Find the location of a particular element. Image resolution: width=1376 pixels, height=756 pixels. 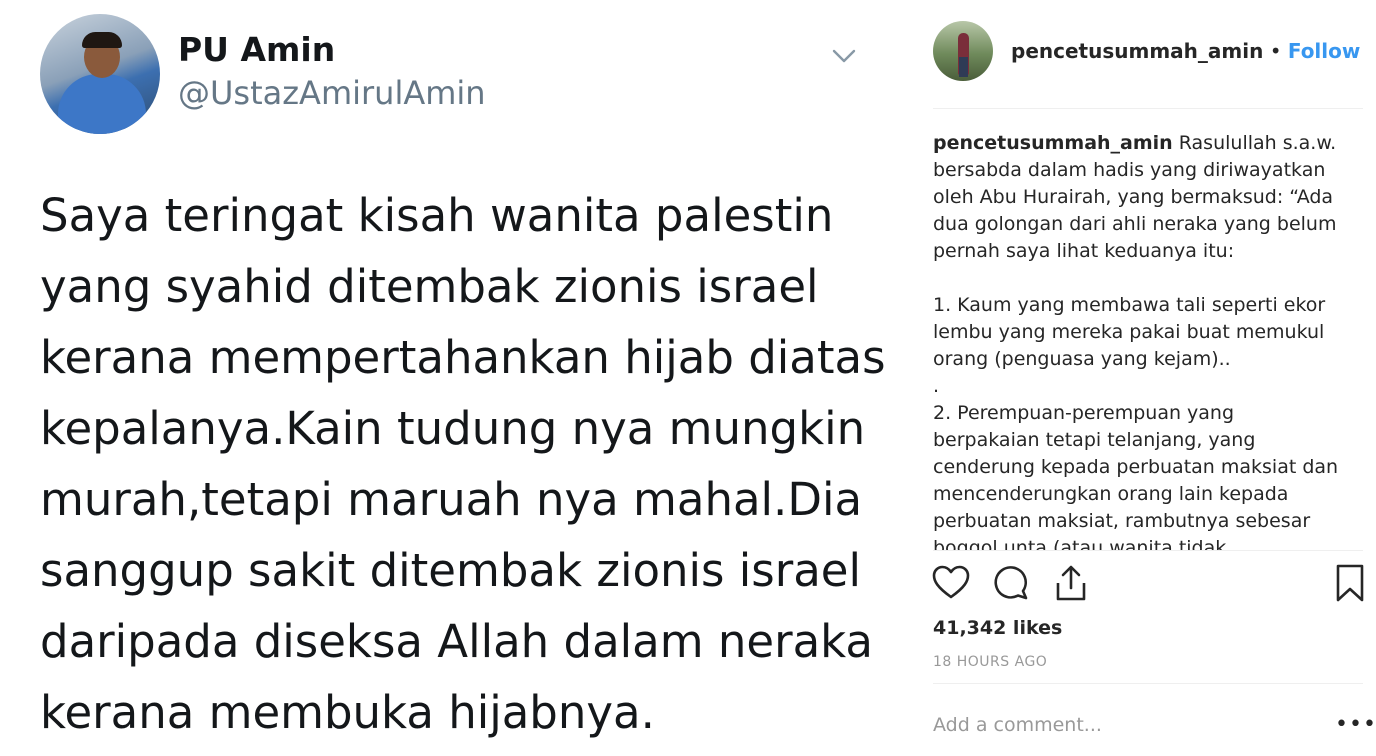

tweet-avatar is located at coordinates (100, 74).